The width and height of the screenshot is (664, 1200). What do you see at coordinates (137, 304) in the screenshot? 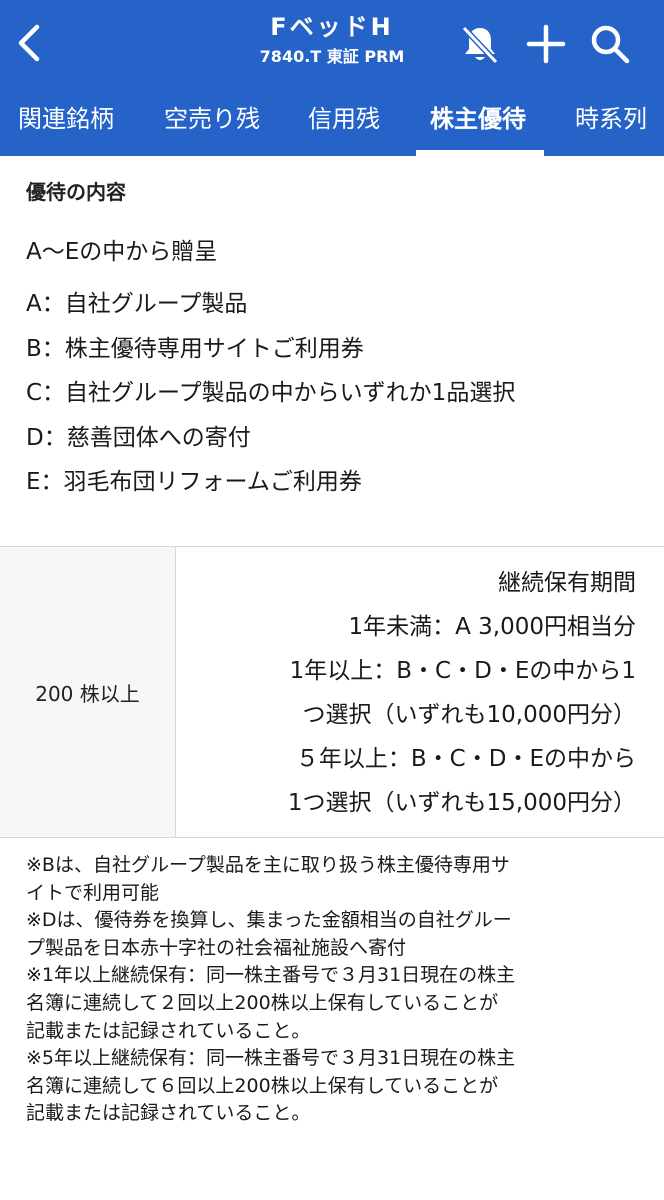
I see `benefit-option-a: A：自社グループ製品` at bounding box center [137, 304].